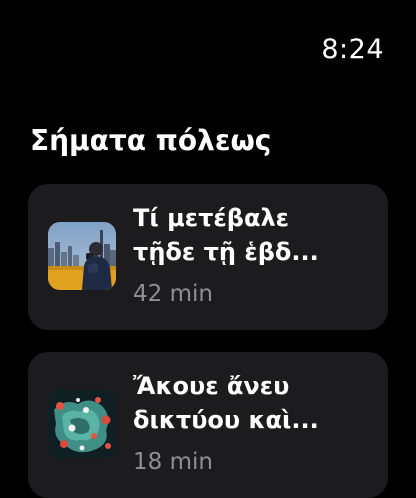 Image resolution: width=416 pixels, height=498 pixels. I want to click on status-time: 8:24, so click(352, 49).